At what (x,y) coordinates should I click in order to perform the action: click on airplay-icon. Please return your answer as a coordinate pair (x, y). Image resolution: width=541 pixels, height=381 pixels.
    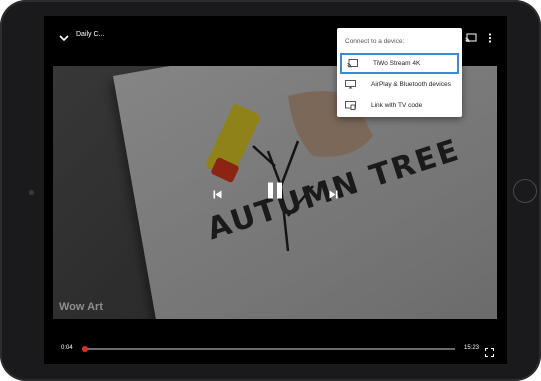
    Looking at the image, I should click on (352, 84).